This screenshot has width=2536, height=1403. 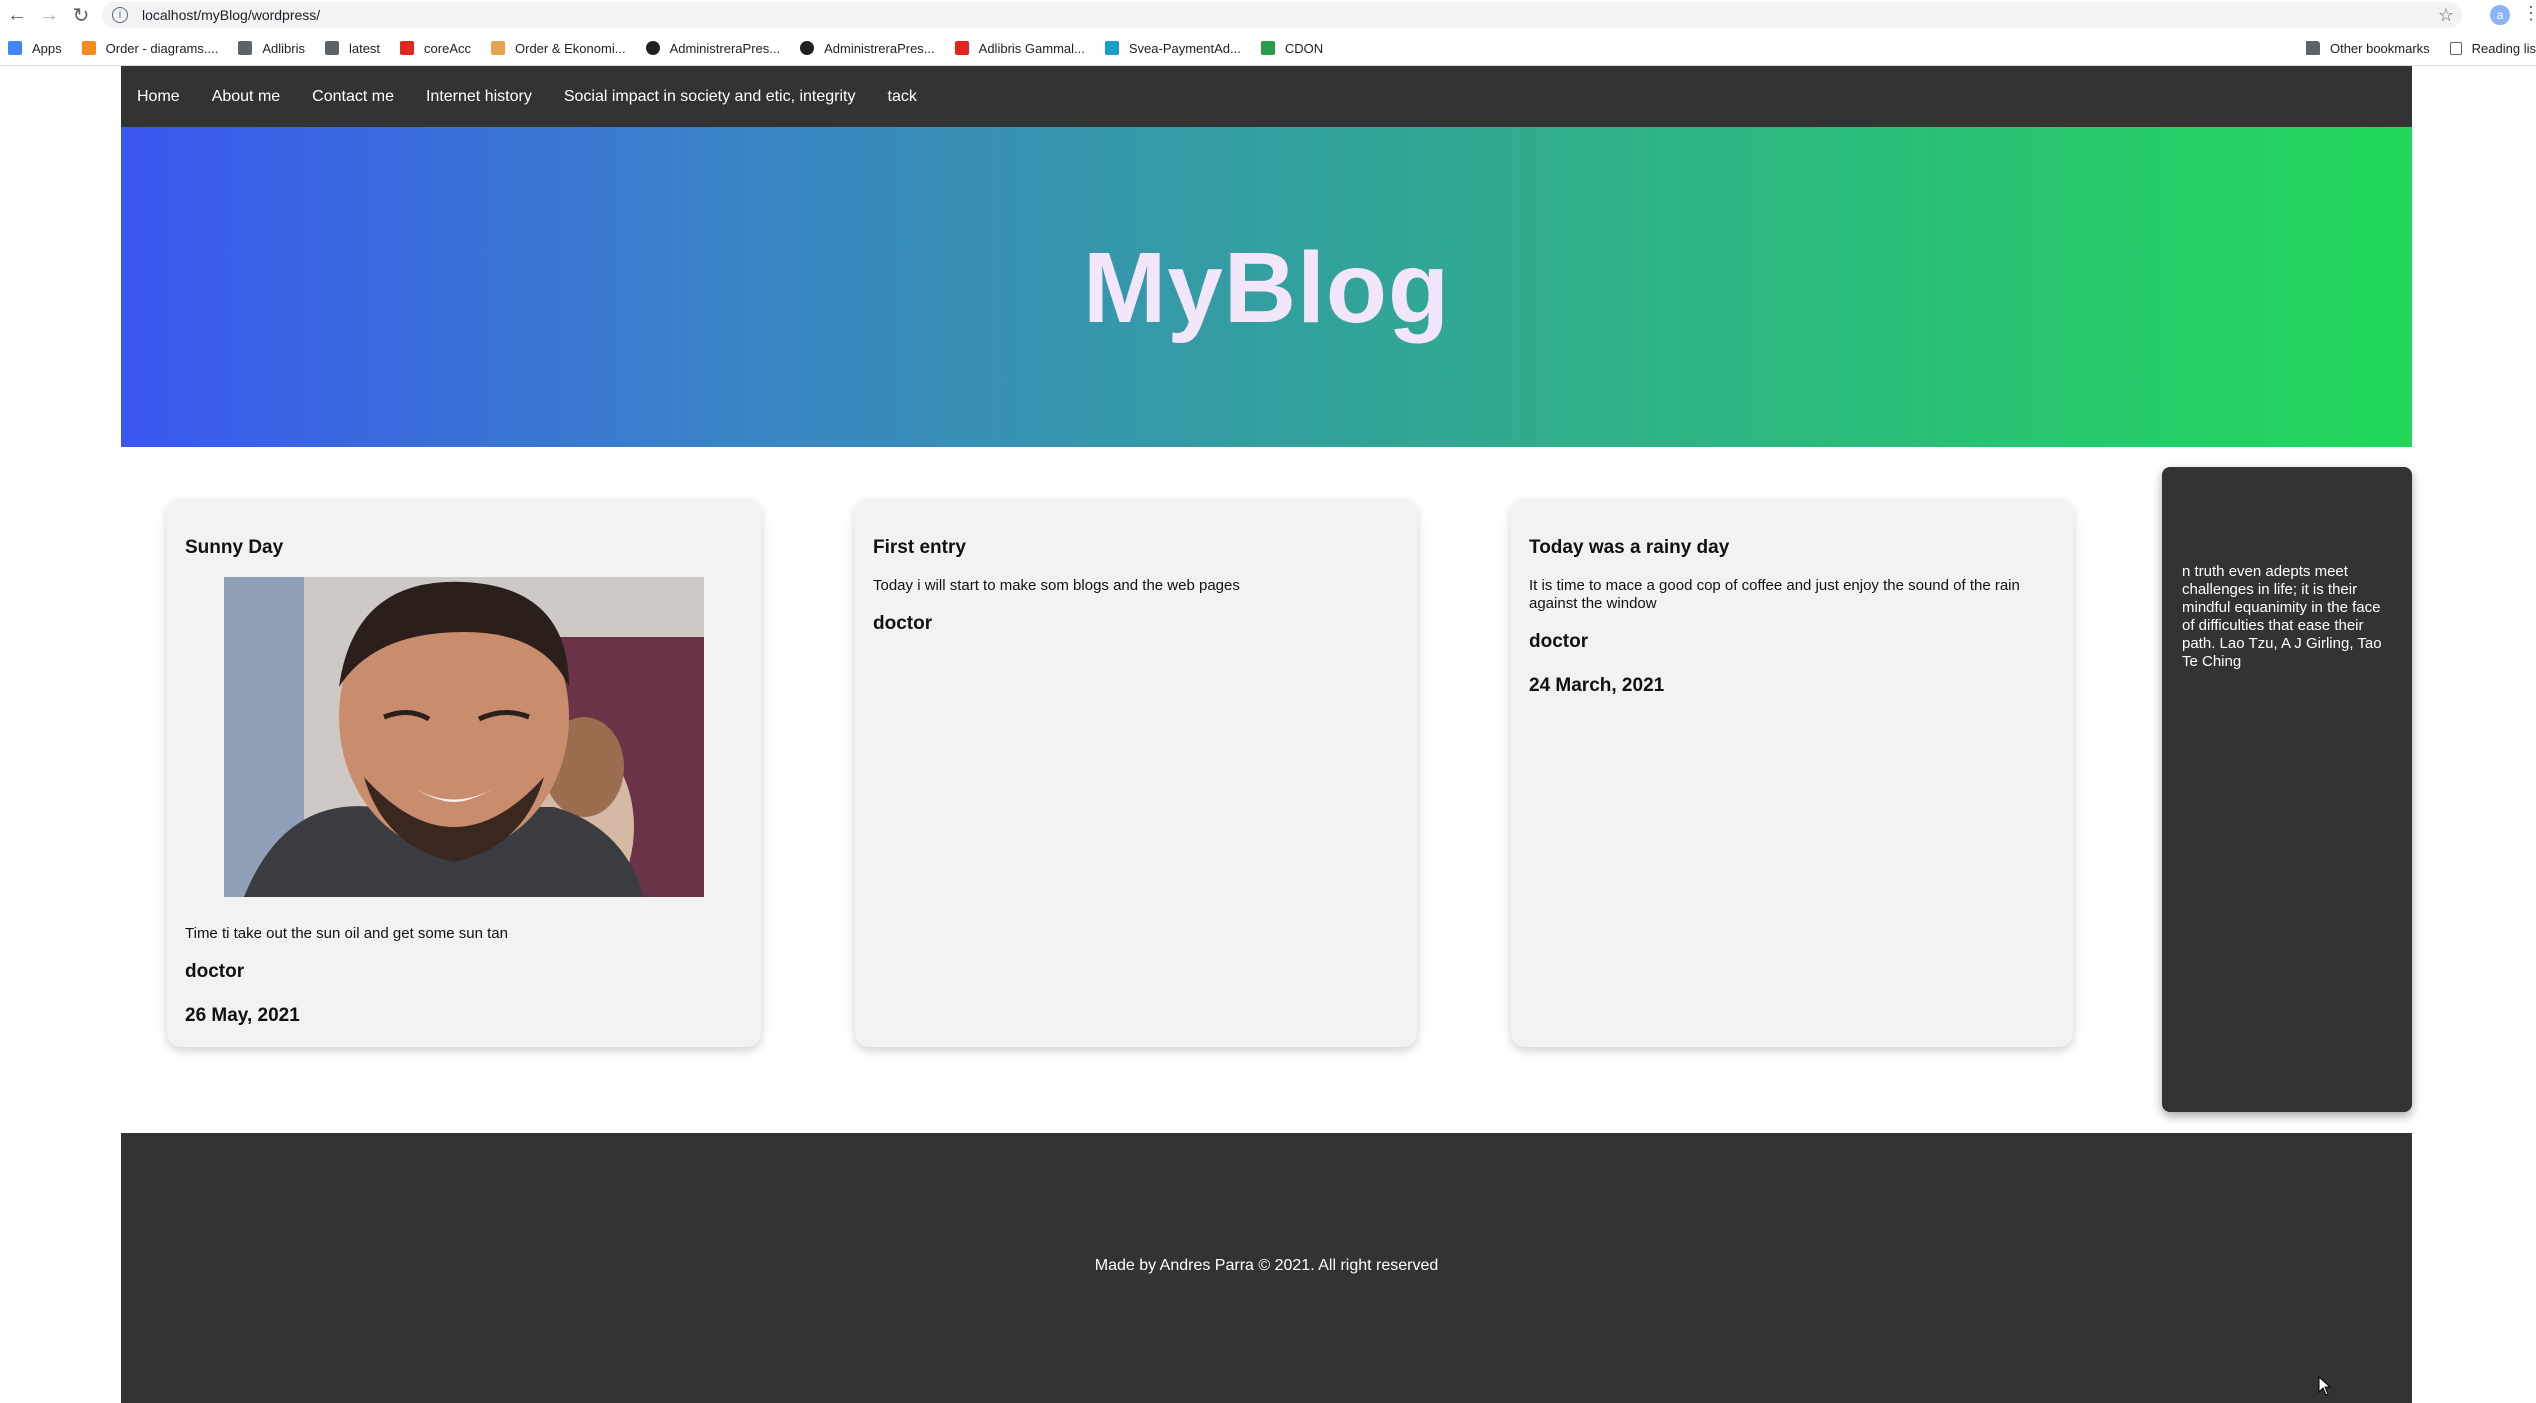 I want to click on other-bookmarks: Other bookmarks, so click(x=2367, y=48).